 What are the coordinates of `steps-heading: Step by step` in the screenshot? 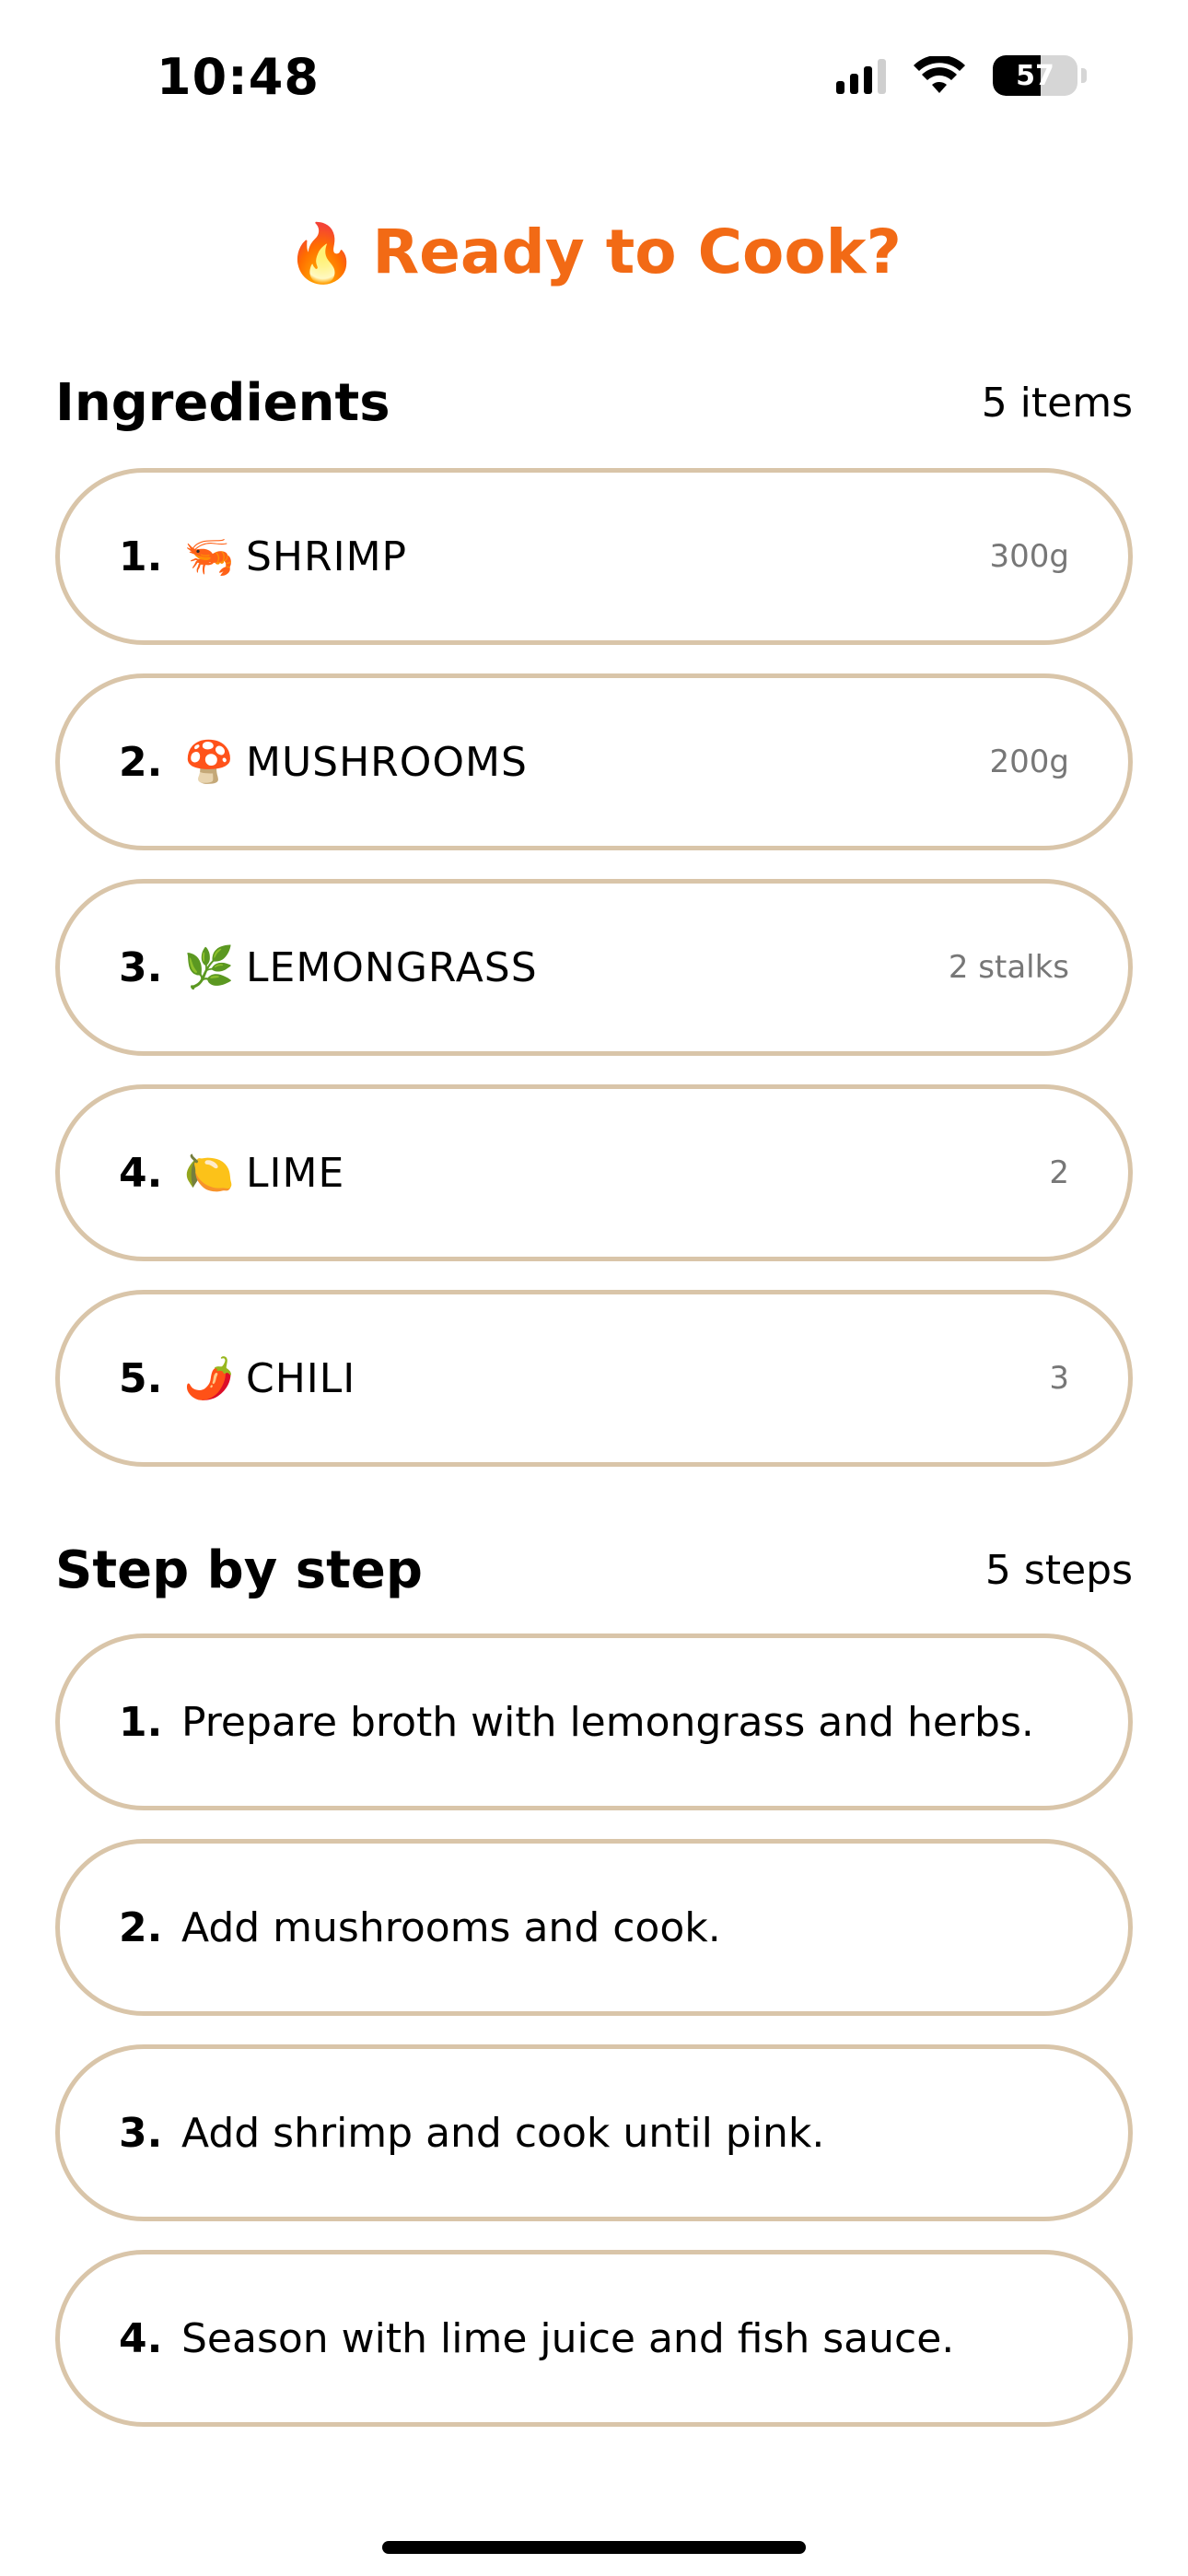 It's located at (239, 1570).